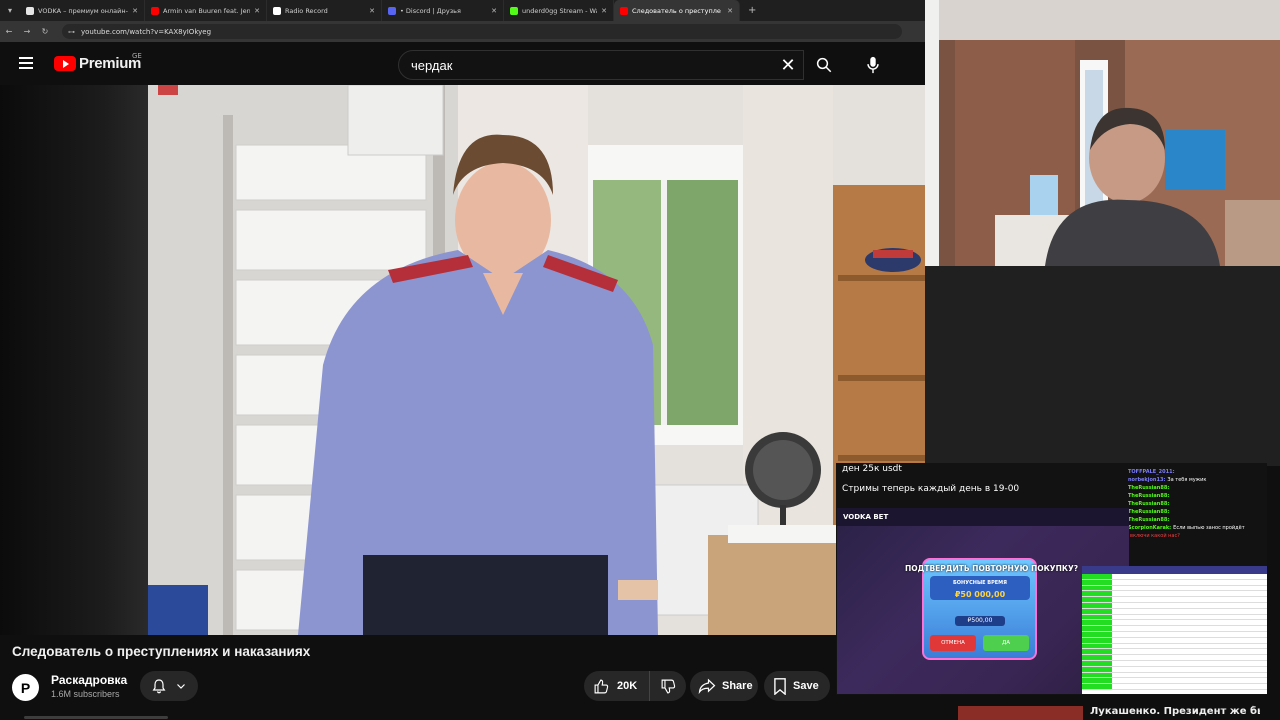 The image size is (1280, 720). What do you see at coordinates (979, 583) in the screenshot?
I see `bonus-label: БОНУСНЫЕ ВРЕМЯ` at bounding box center [979, 583].